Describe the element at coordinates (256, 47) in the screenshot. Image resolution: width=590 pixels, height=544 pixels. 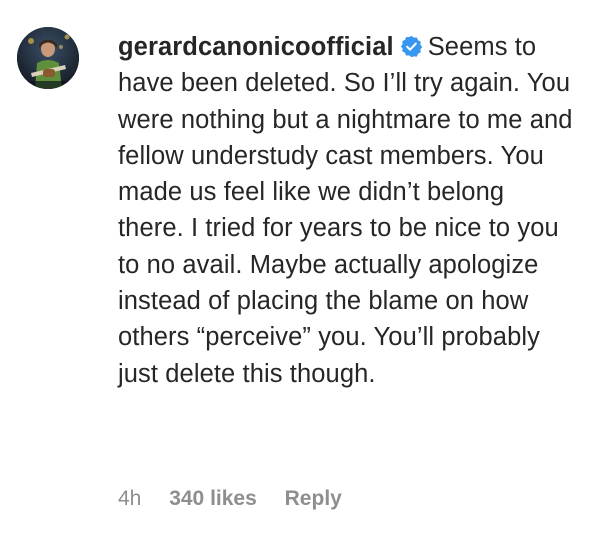
I see `comment-username: gerardcanonicoofficial` at that location.